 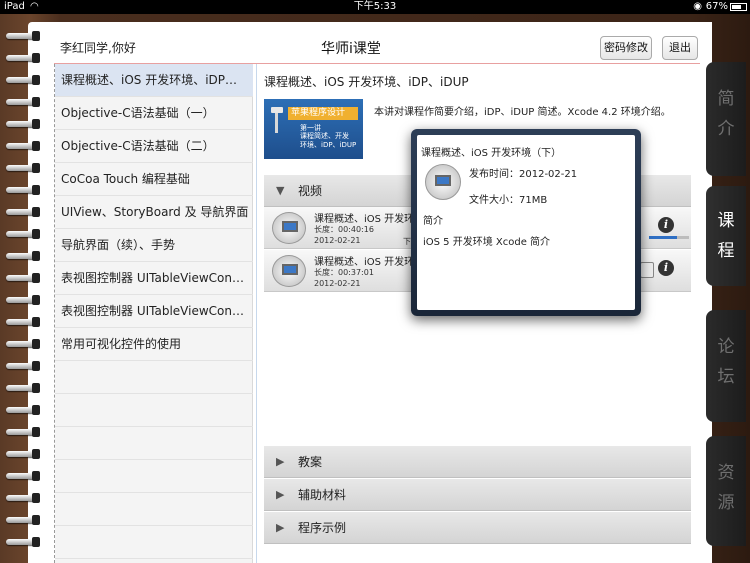 I want to click on tab-char: 课, so click(x=726, y=221).